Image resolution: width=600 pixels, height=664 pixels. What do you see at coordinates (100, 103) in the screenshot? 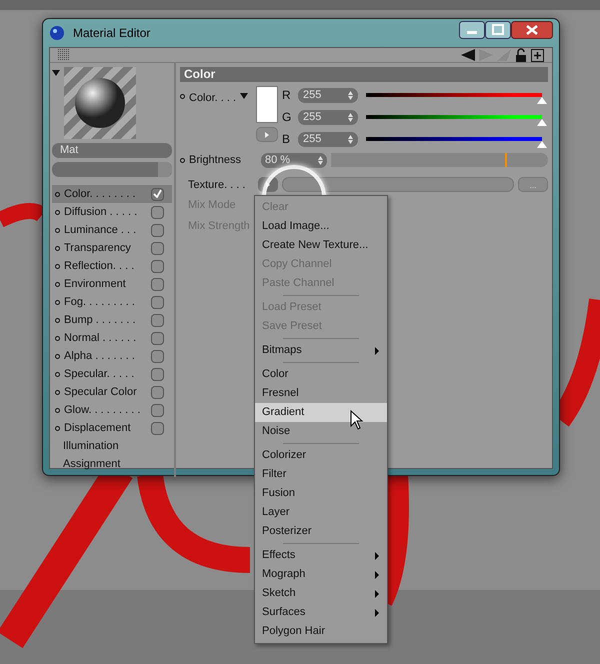
I see `material-preview` at bounding box center [100, 103].